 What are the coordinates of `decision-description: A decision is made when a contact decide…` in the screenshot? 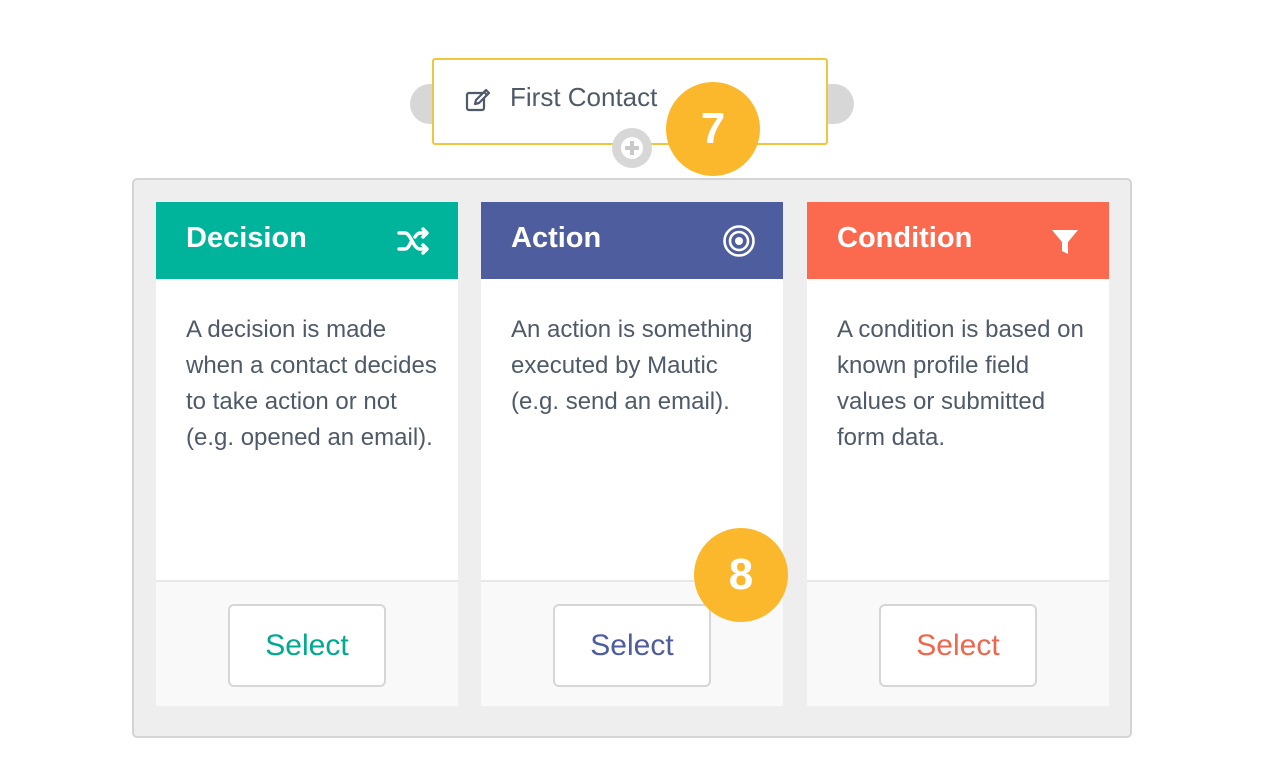 It's located at (311, 383).